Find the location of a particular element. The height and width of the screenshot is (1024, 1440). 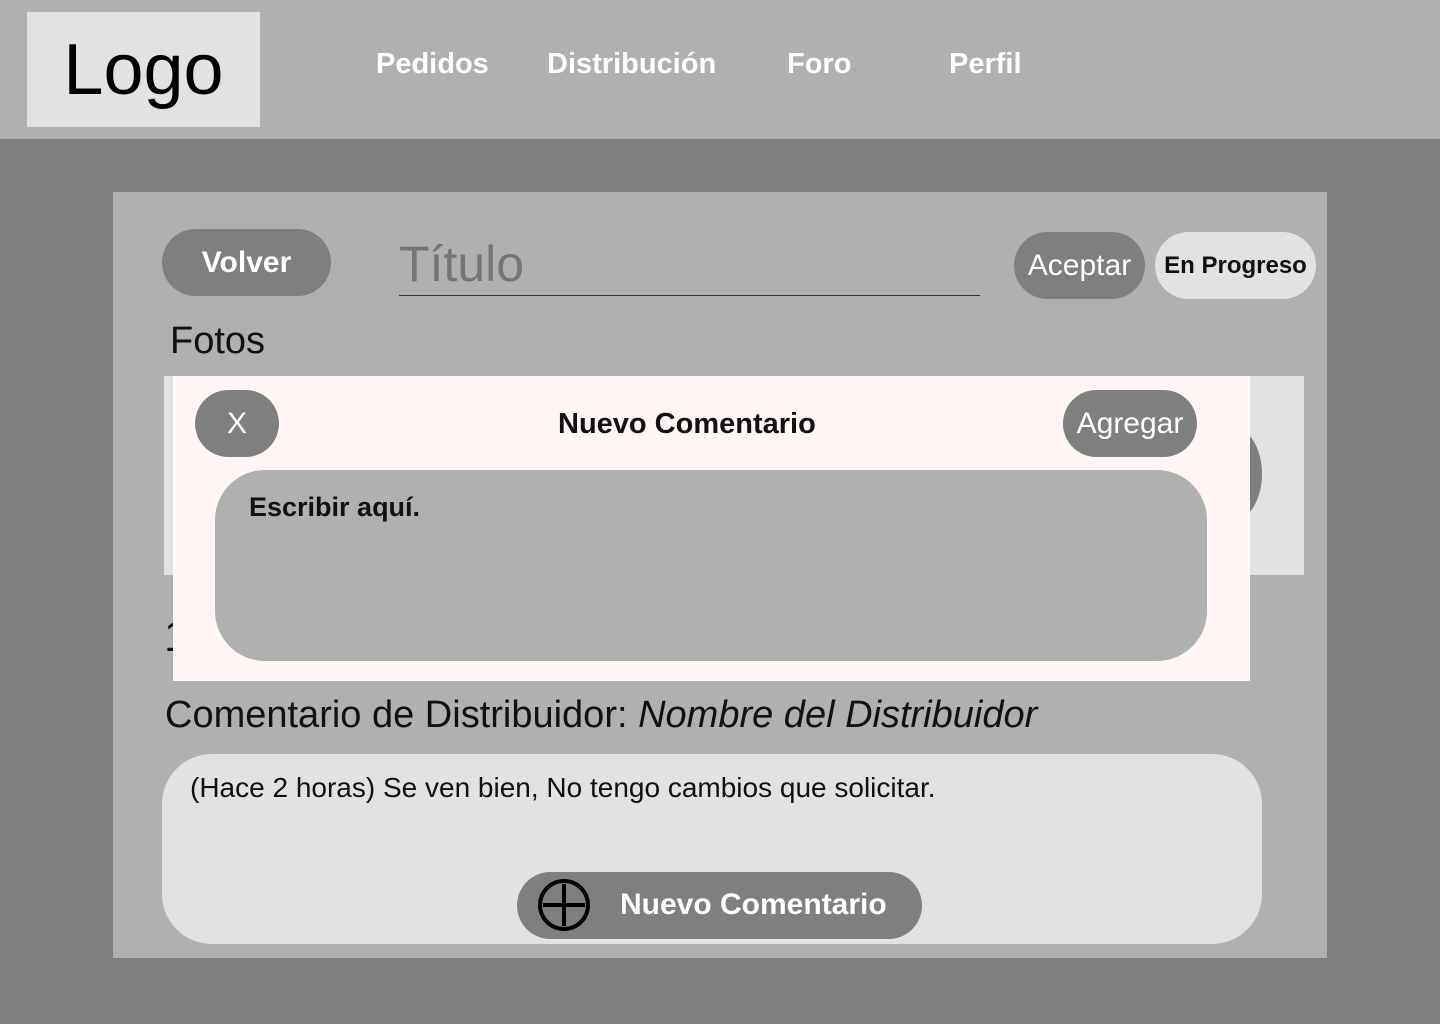

comment-textarea is located at coordinates (711, 565).